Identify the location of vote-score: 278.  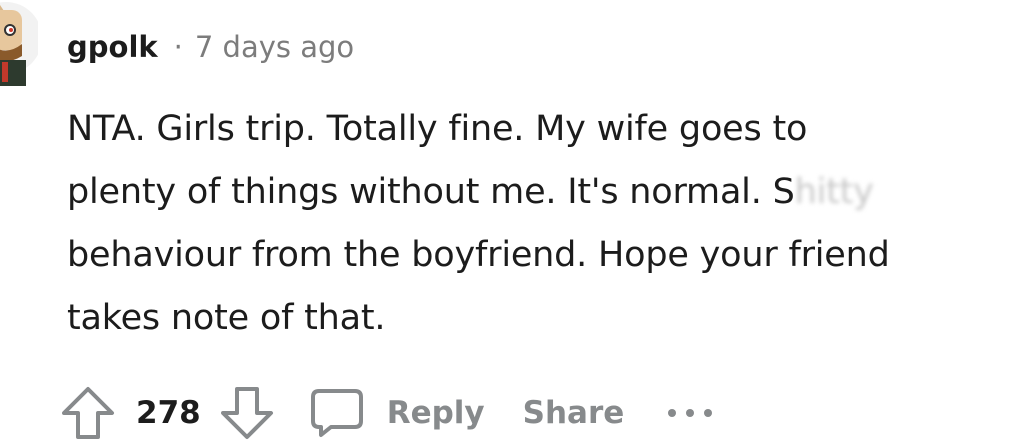
(168, 413).